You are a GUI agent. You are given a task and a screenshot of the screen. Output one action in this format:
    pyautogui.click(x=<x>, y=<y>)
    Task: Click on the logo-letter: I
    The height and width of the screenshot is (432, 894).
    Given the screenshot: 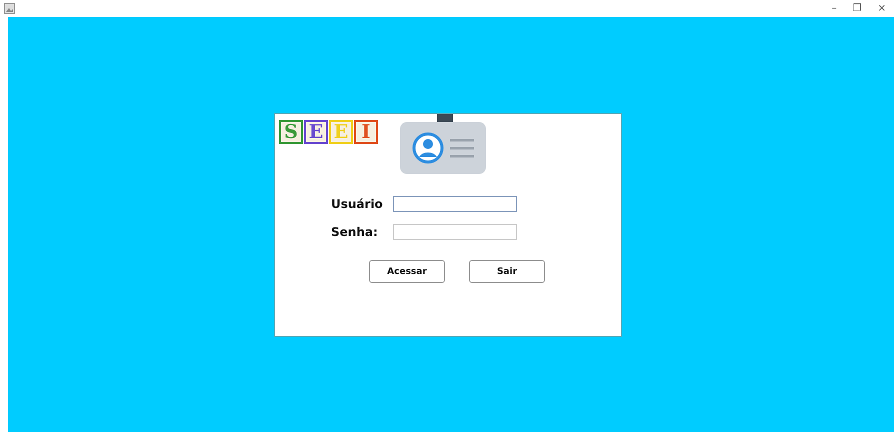 What is the action you would take?
    pyautogui.click(x=366, y=132)
    